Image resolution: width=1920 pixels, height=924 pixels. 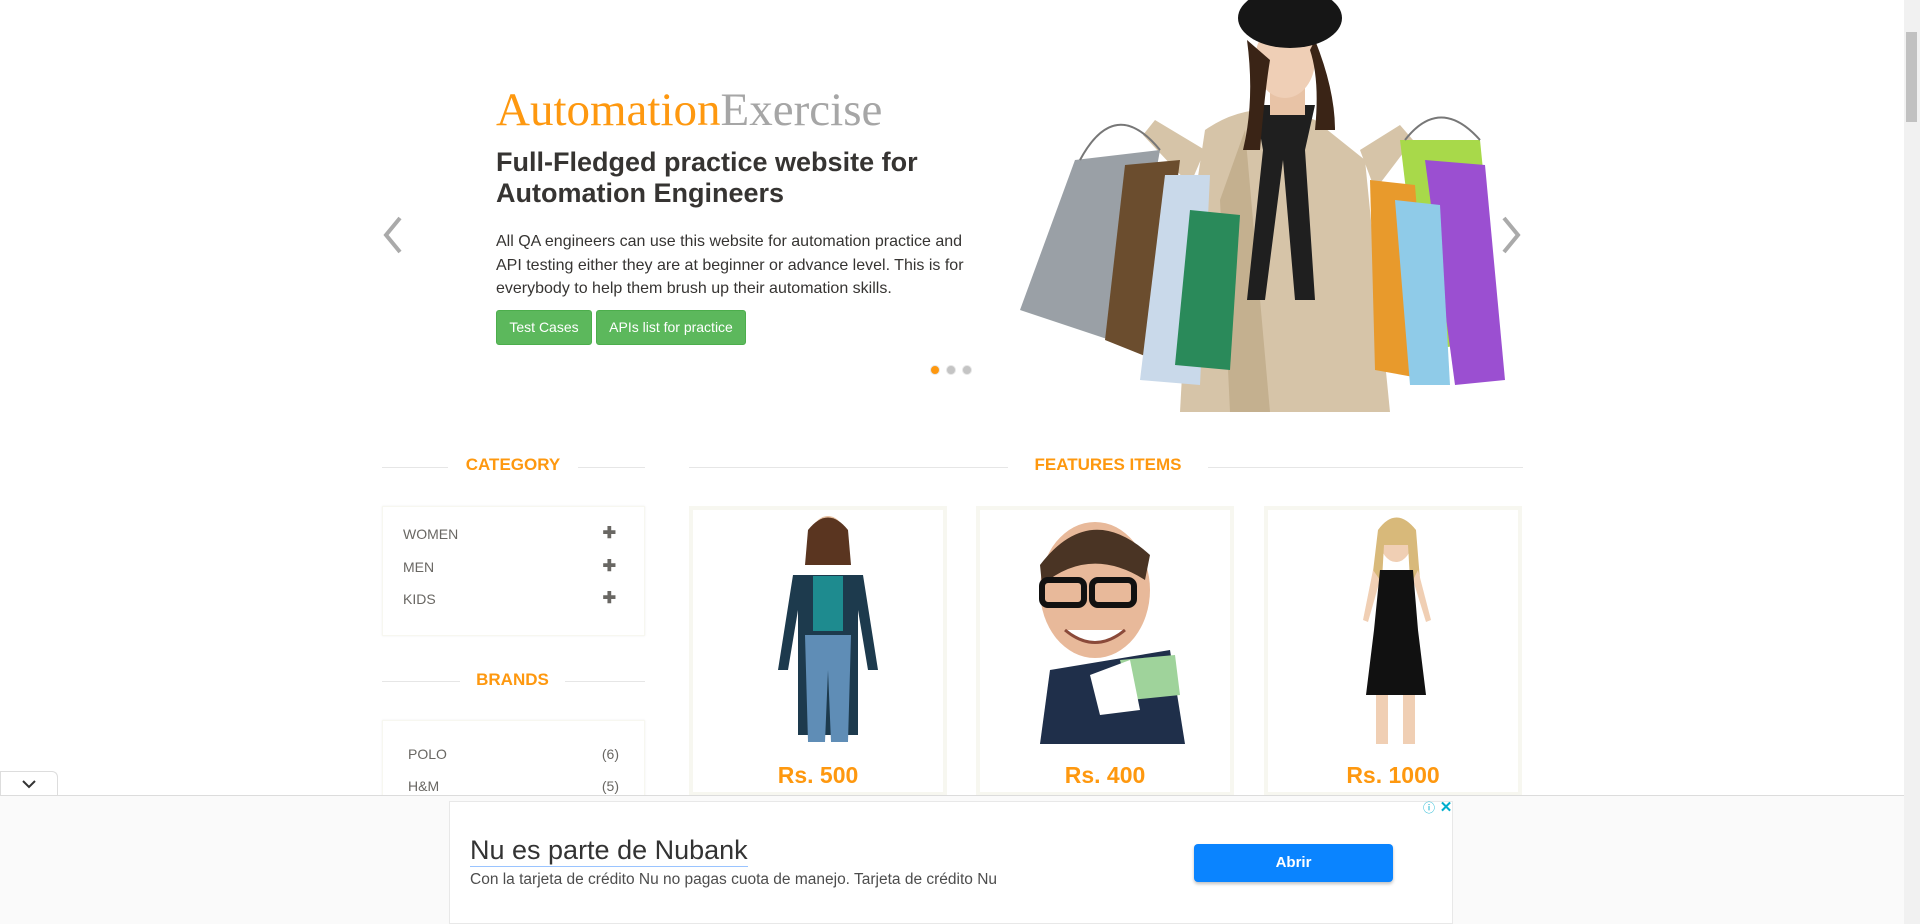 I want to click on apis-list-button: APIs list for practice, so click(x=671, y=327).